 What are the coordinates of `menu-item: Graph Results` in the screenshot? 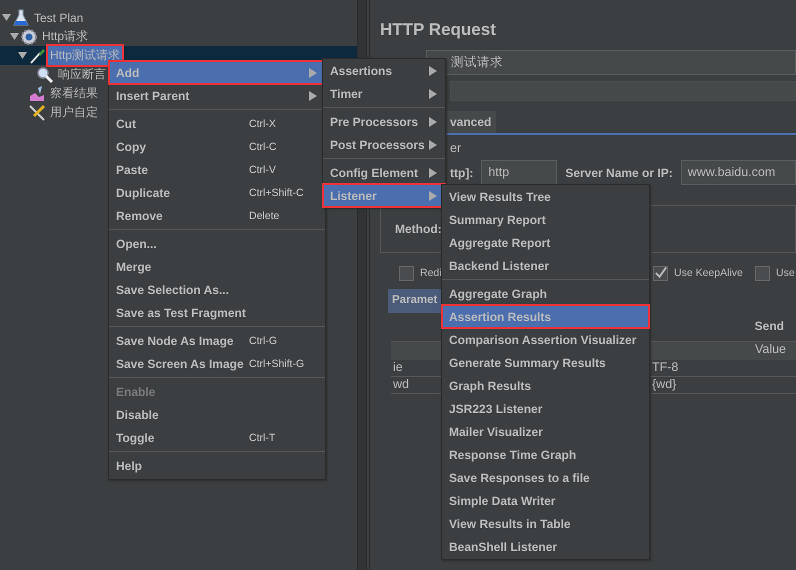 It's located at (545, 385).